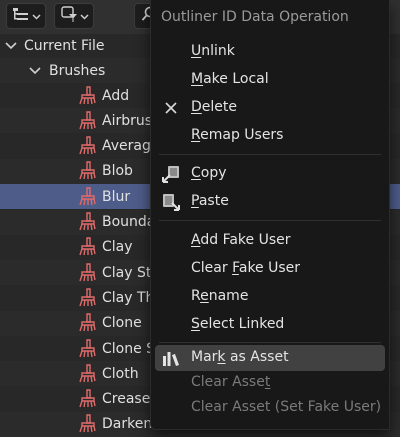 The height and width of the screenshot is (437, 400). What do you see at coordinates (286, 407) in the screenshot?
I see `menu-item-label: Clear Asset (Set Fake User)` at bounding box center [286, 407].